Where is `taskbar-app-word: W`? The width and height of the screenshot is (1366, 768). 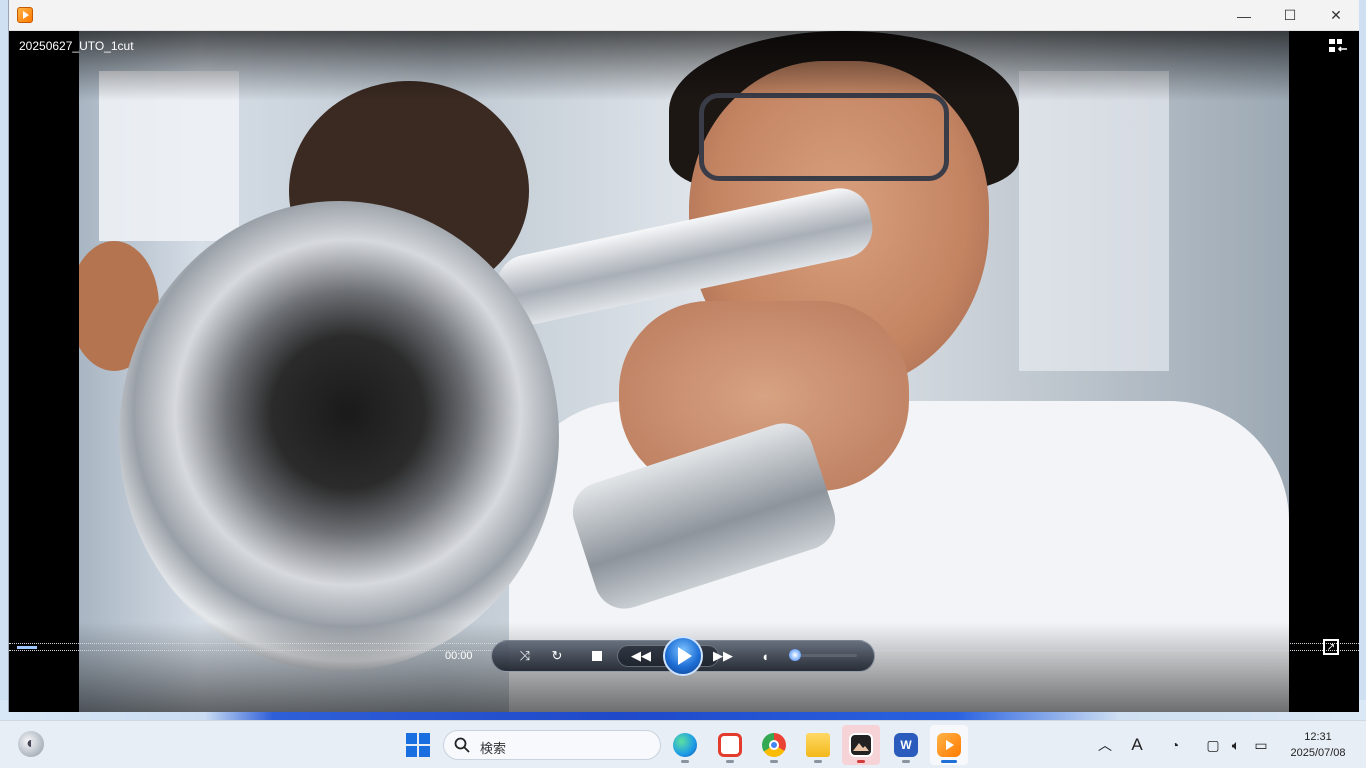 taskbar-app-word: W is located at coordinates (906, 745).